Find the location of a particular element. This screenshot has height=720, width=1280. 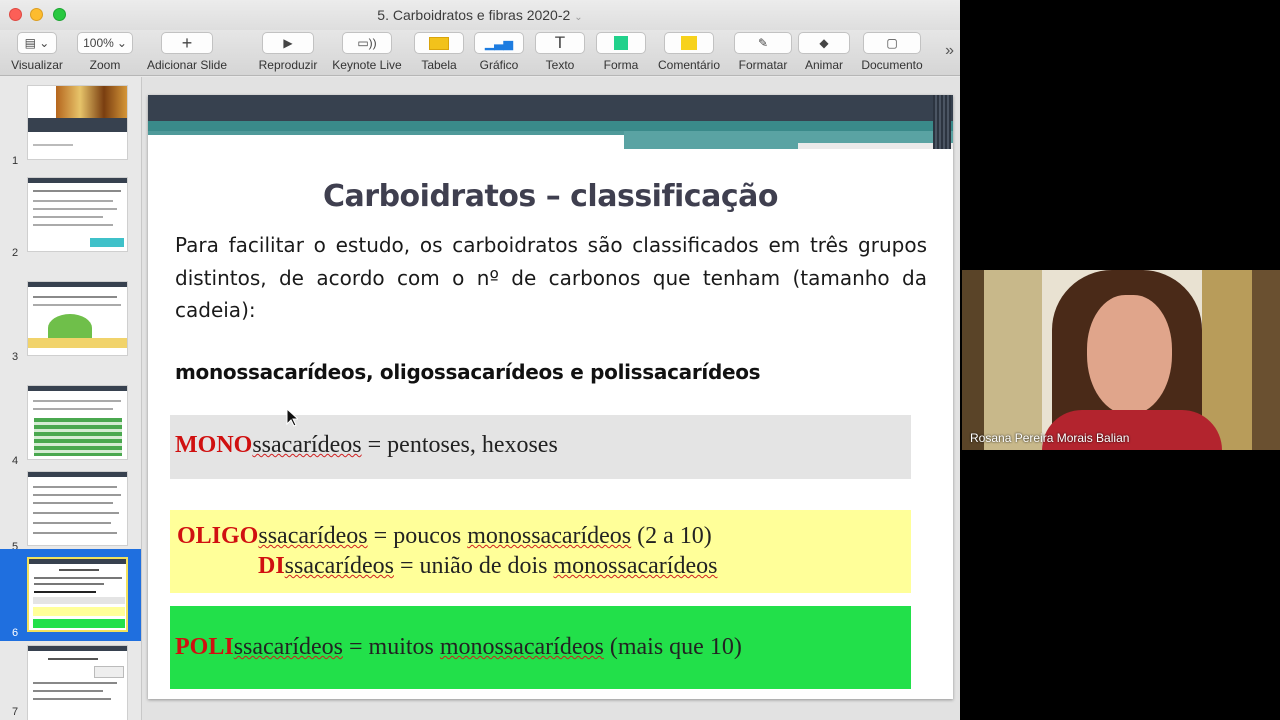

slide-thumbnail-2: 2 is located at coordinates (70, 215).